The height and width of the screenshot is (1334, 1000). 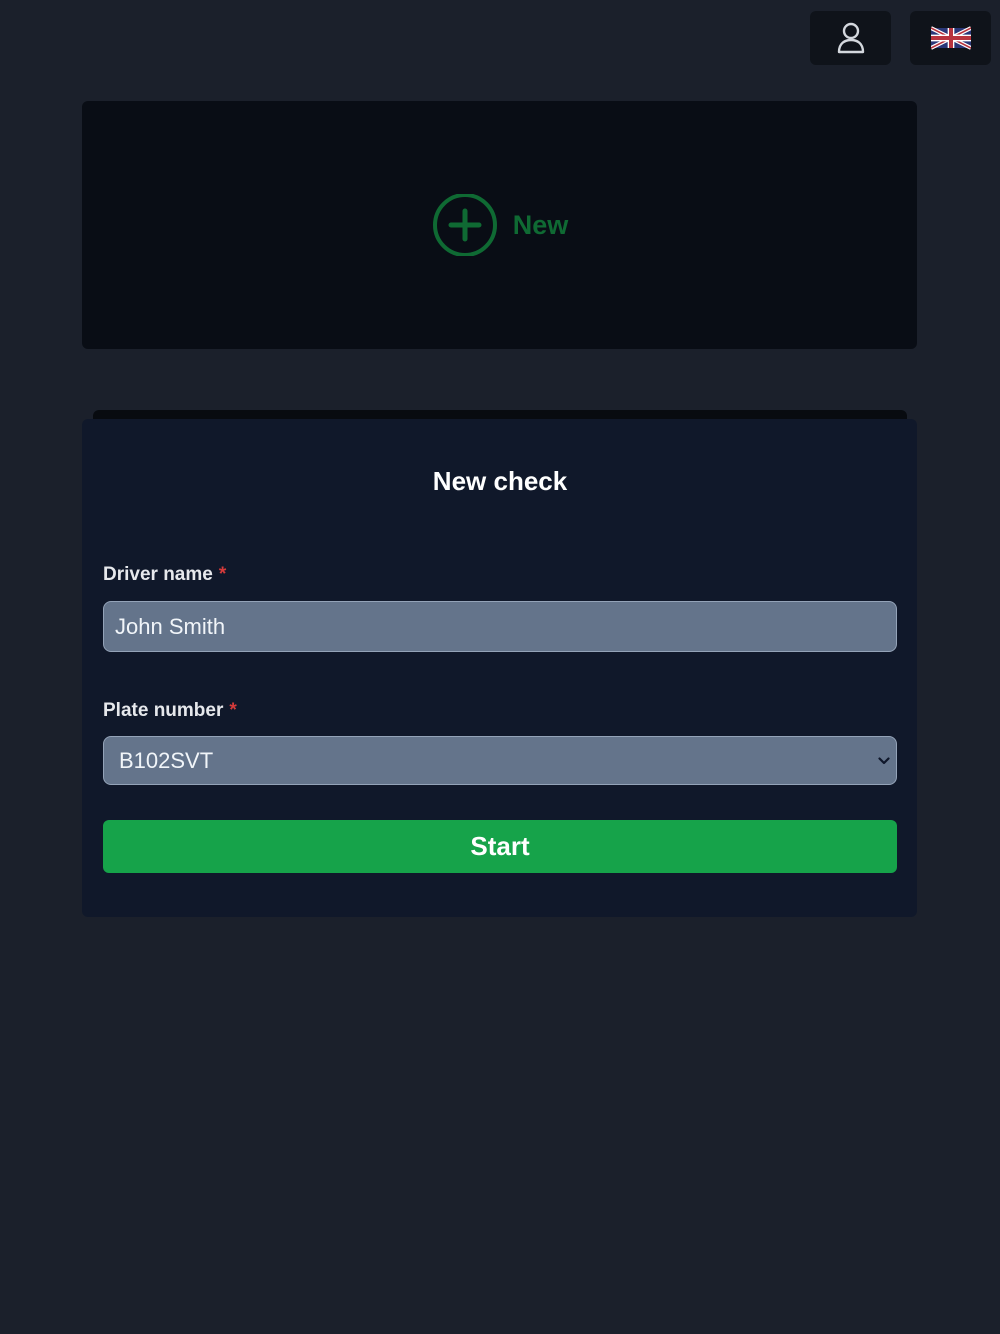 What do you see at coordinates (884, 760) in the screenshot?
I see `chevron-down-icon` at bounding box center [884, 760].